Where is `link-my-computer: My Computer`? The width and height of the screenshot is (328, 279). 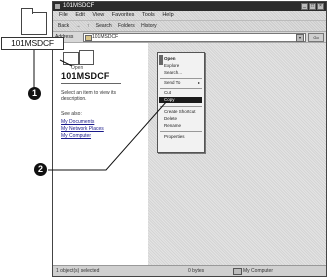 link-my-computer: My Computer is located at coordinates (76, 136).